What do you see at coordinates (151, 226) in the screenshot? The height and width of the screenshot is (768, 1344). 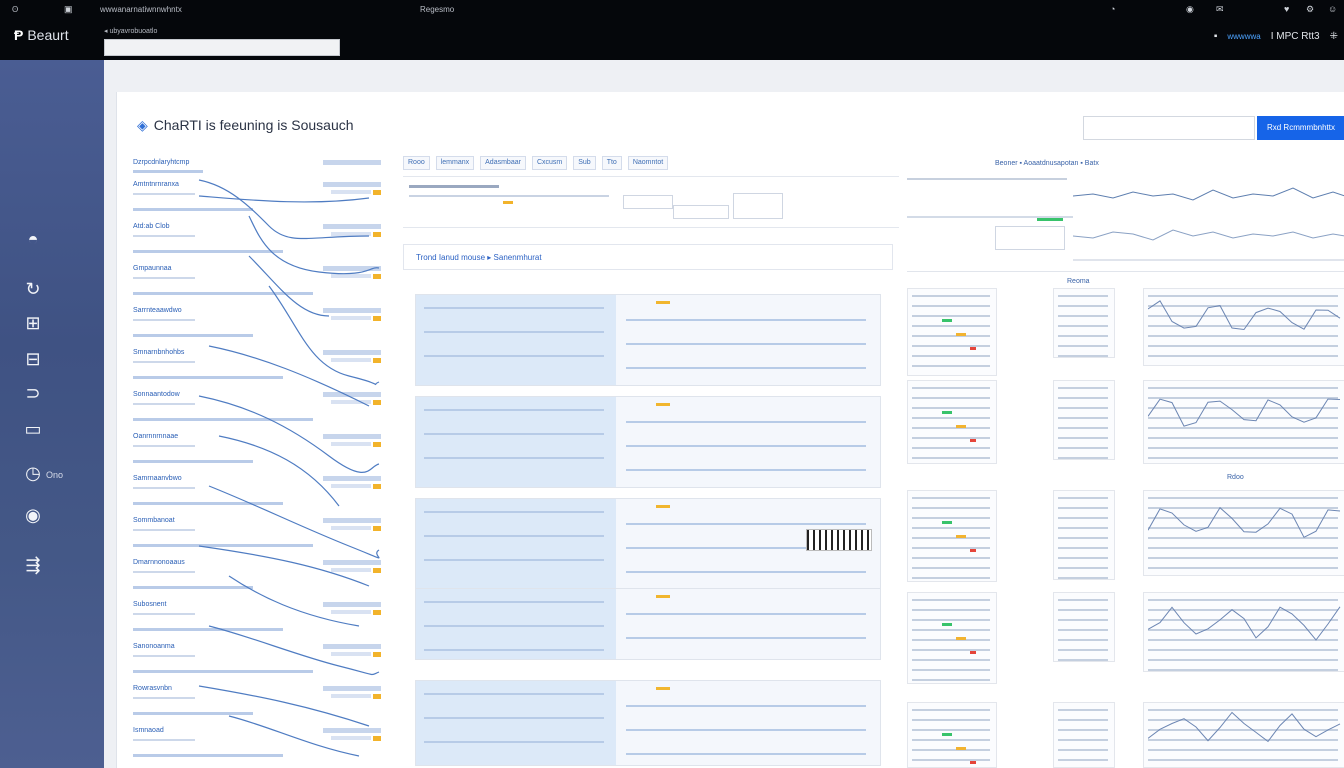 I see `list-item-label: Atd:ab Clob` at bounding box center [151, 226].